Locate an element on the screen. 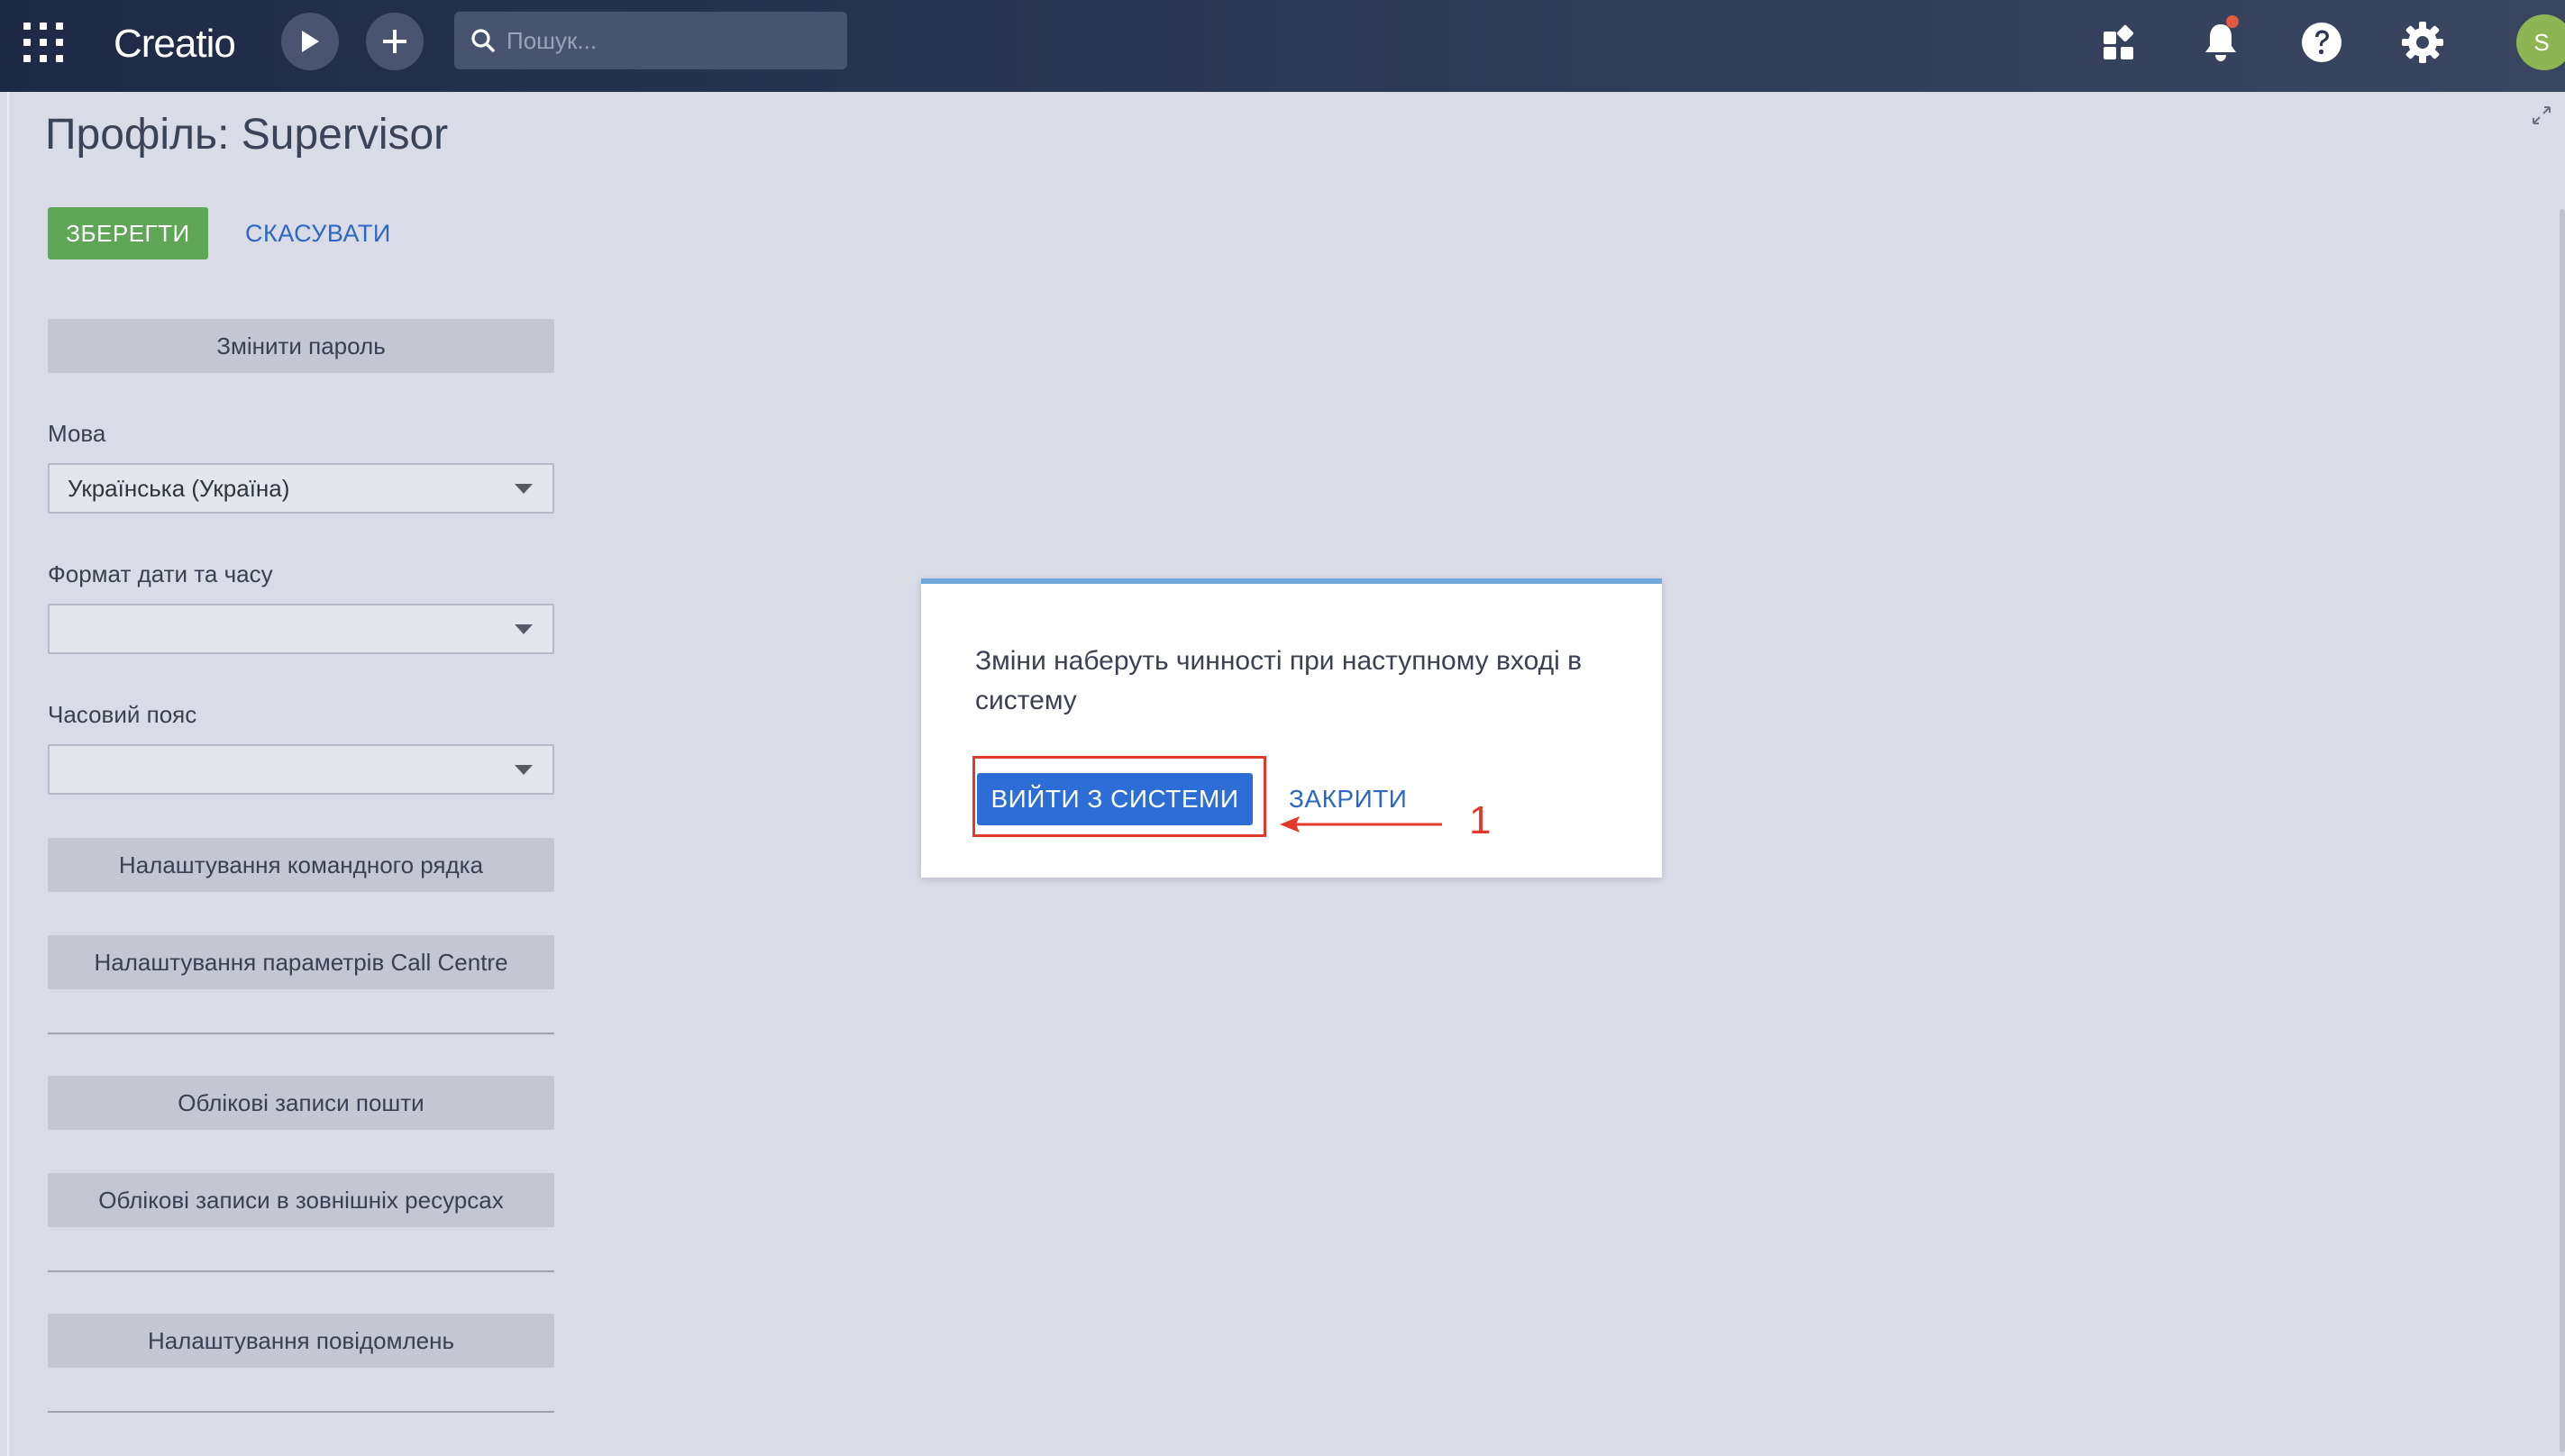 Image resolution: width=2565 pixels, height=1456 pixels. language-label: Мова is located at coordinates (77, 434).